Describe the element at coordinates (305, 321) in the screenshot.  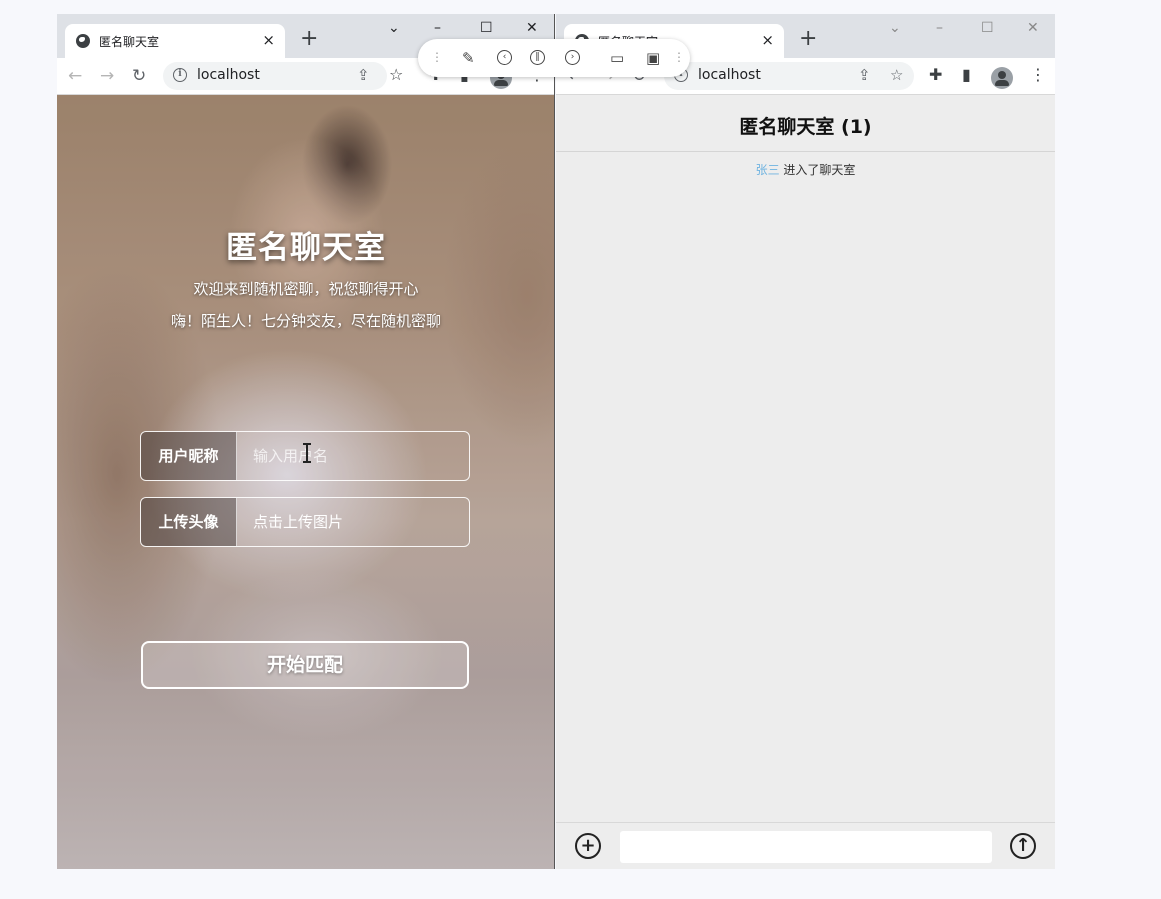
I see `tagline-text: 嗨！陌生人！七分钟交友，尽在随机密聊` at that location.